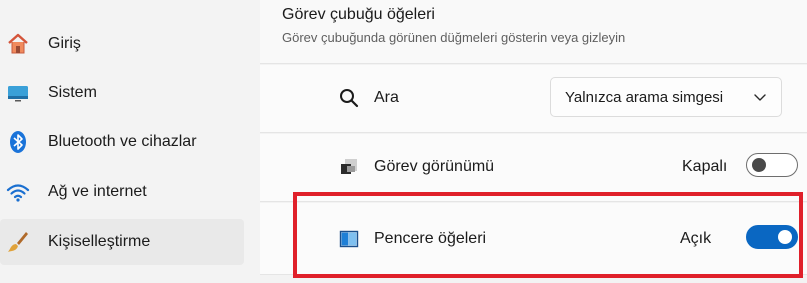 Image resolution: width=807 pixels, height=283 pixels. I want to click on sidebar-item-bluetooth: Bluetooth ve cihazlar, so click(122, 142).